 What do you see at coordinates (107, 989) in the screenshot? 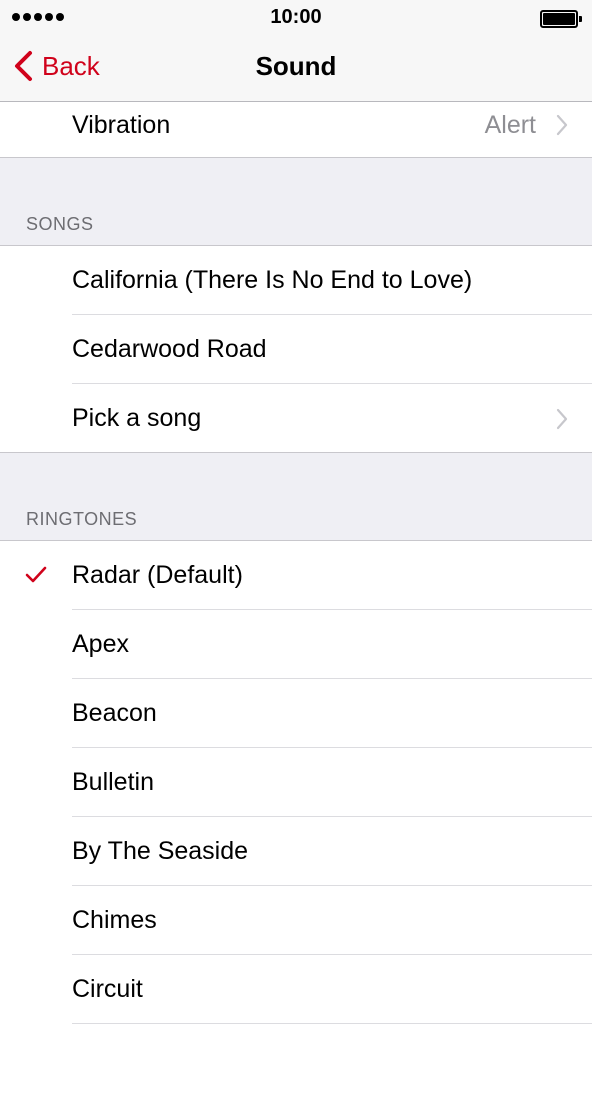
I see `ringtone-label: Circuit` at bounding box center [107, 989].